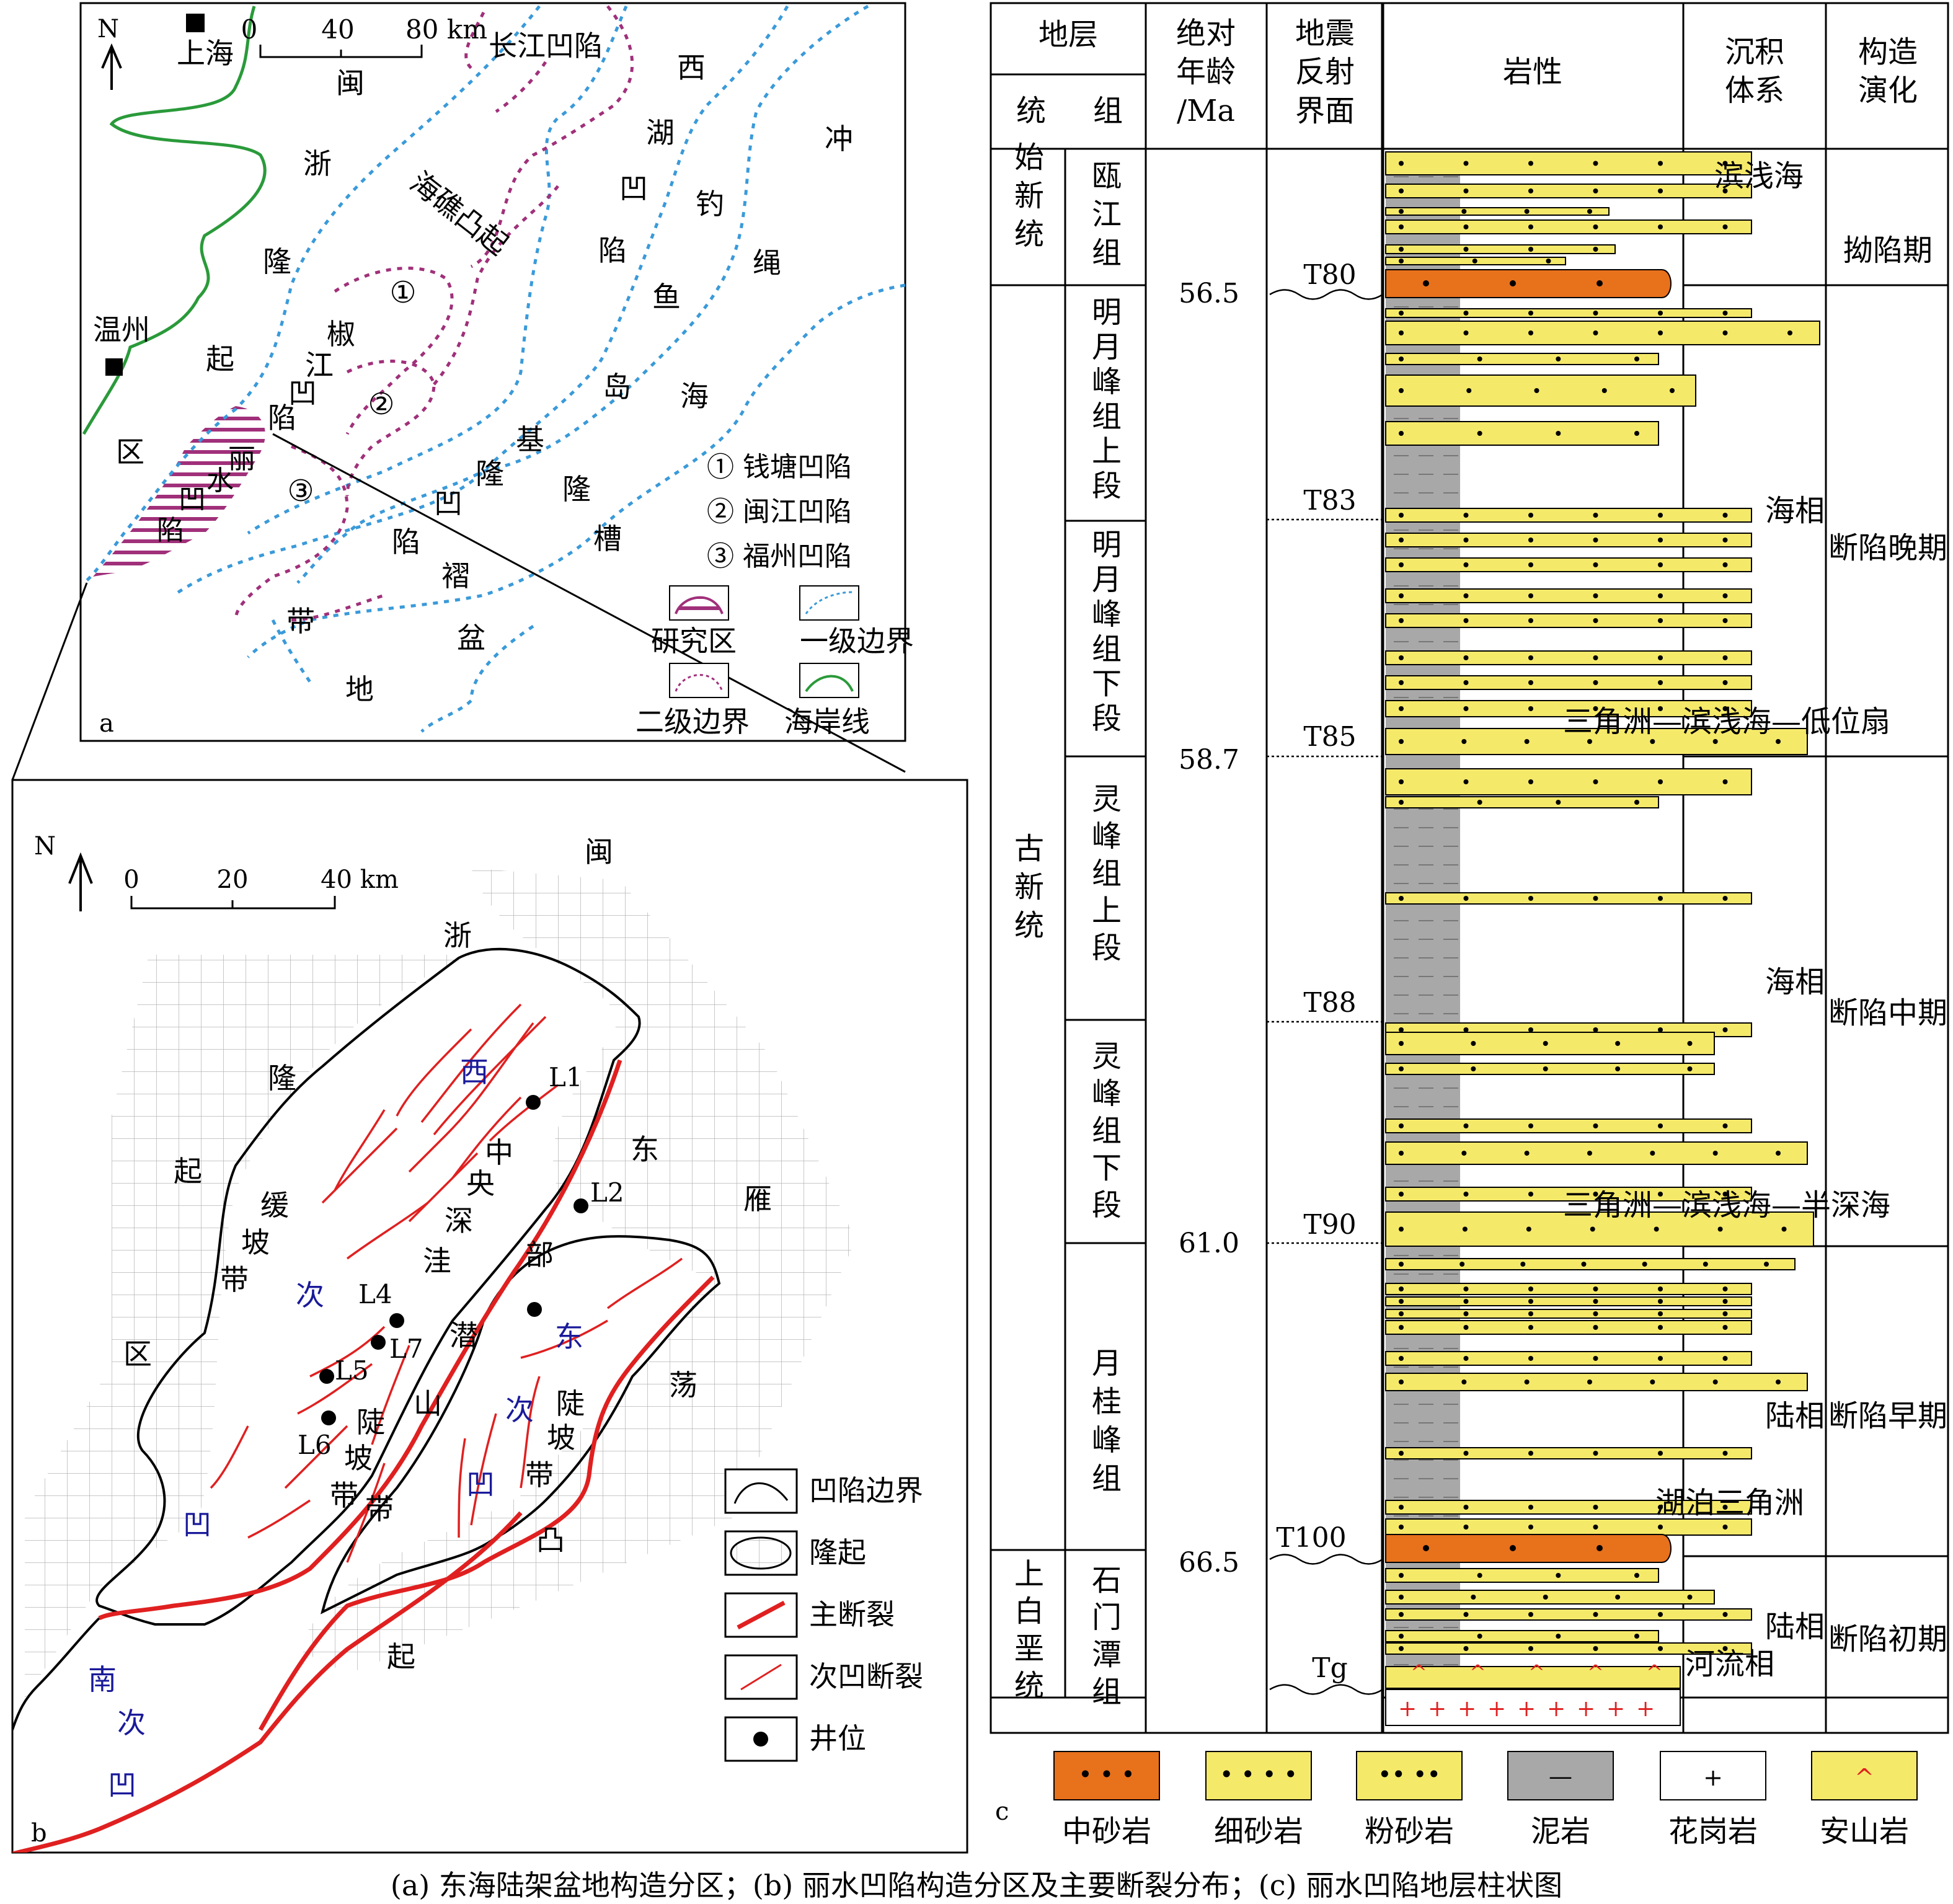 This screenshot has height=1904, width=1953. What do you see at coordinates (1409, 1831) in the screenshot?
I see `svg-text: 粉砂岩` at bounding box center [1409, 1831].